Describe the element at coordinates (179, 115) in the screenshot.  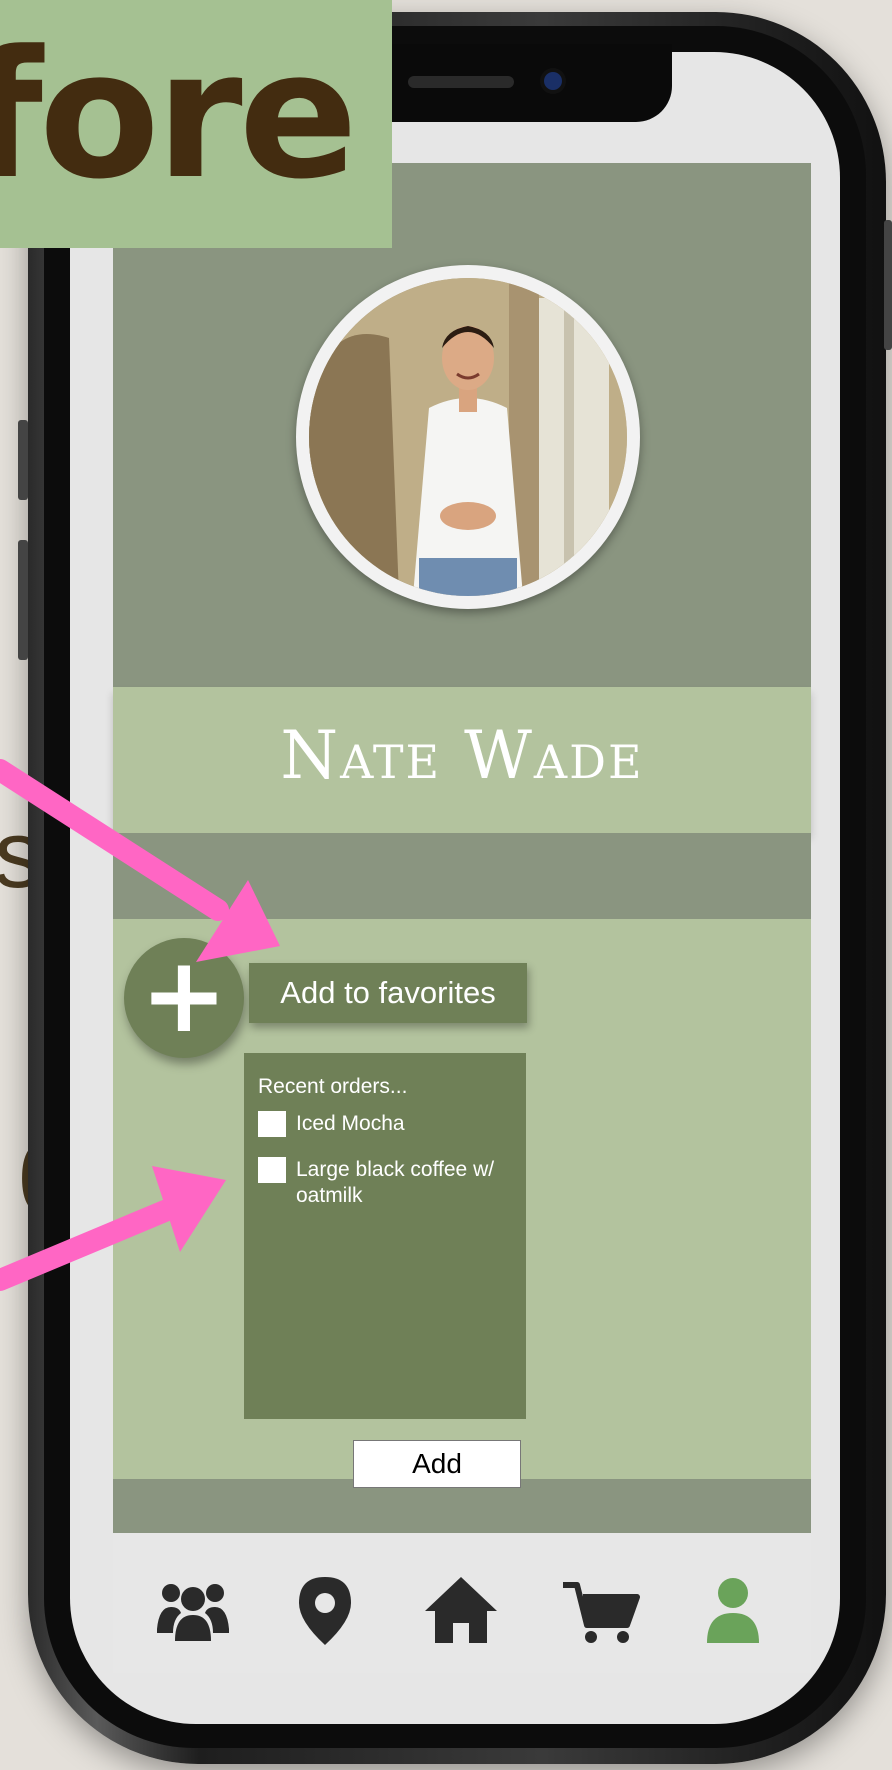
I see `before-banner-text: efore` at that location.